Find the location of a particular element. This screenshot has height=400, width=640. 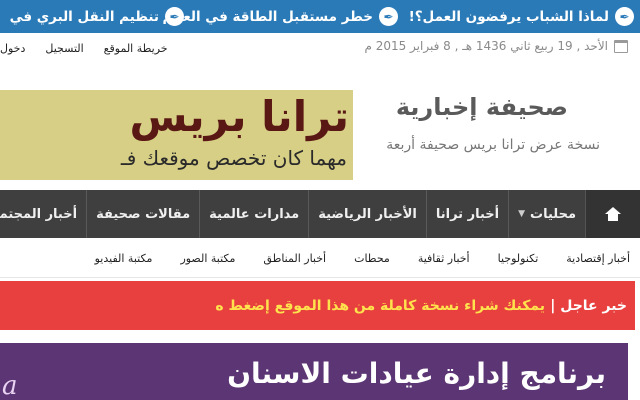

nav-item-label: أخبار ترانا is located at coordinates (467, 214).